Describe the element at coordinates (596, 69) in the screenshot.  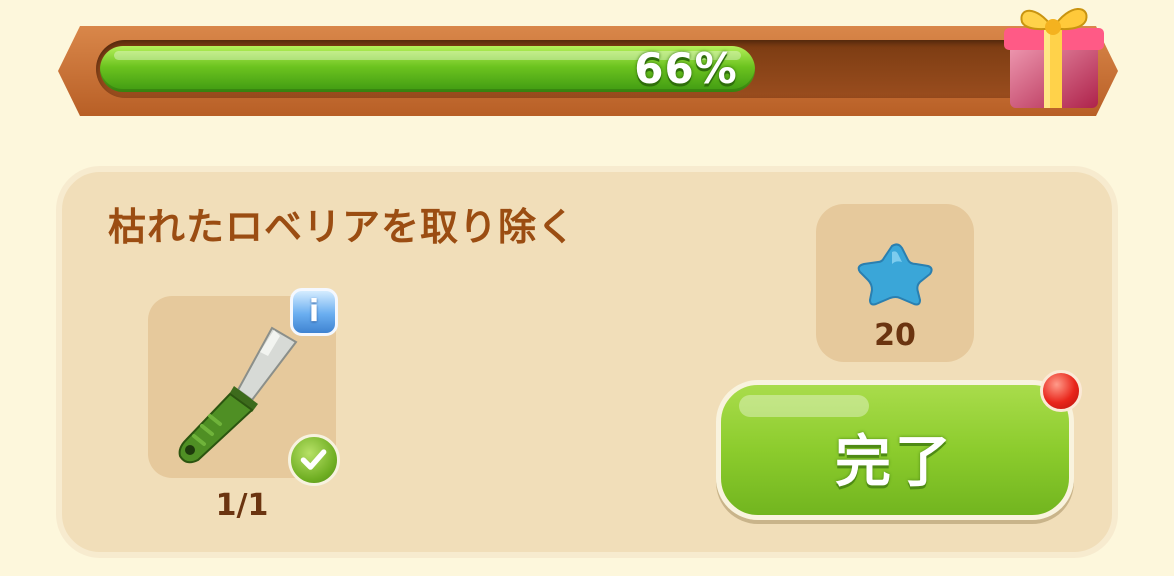
I see `progress-bar: 66%` at that location.